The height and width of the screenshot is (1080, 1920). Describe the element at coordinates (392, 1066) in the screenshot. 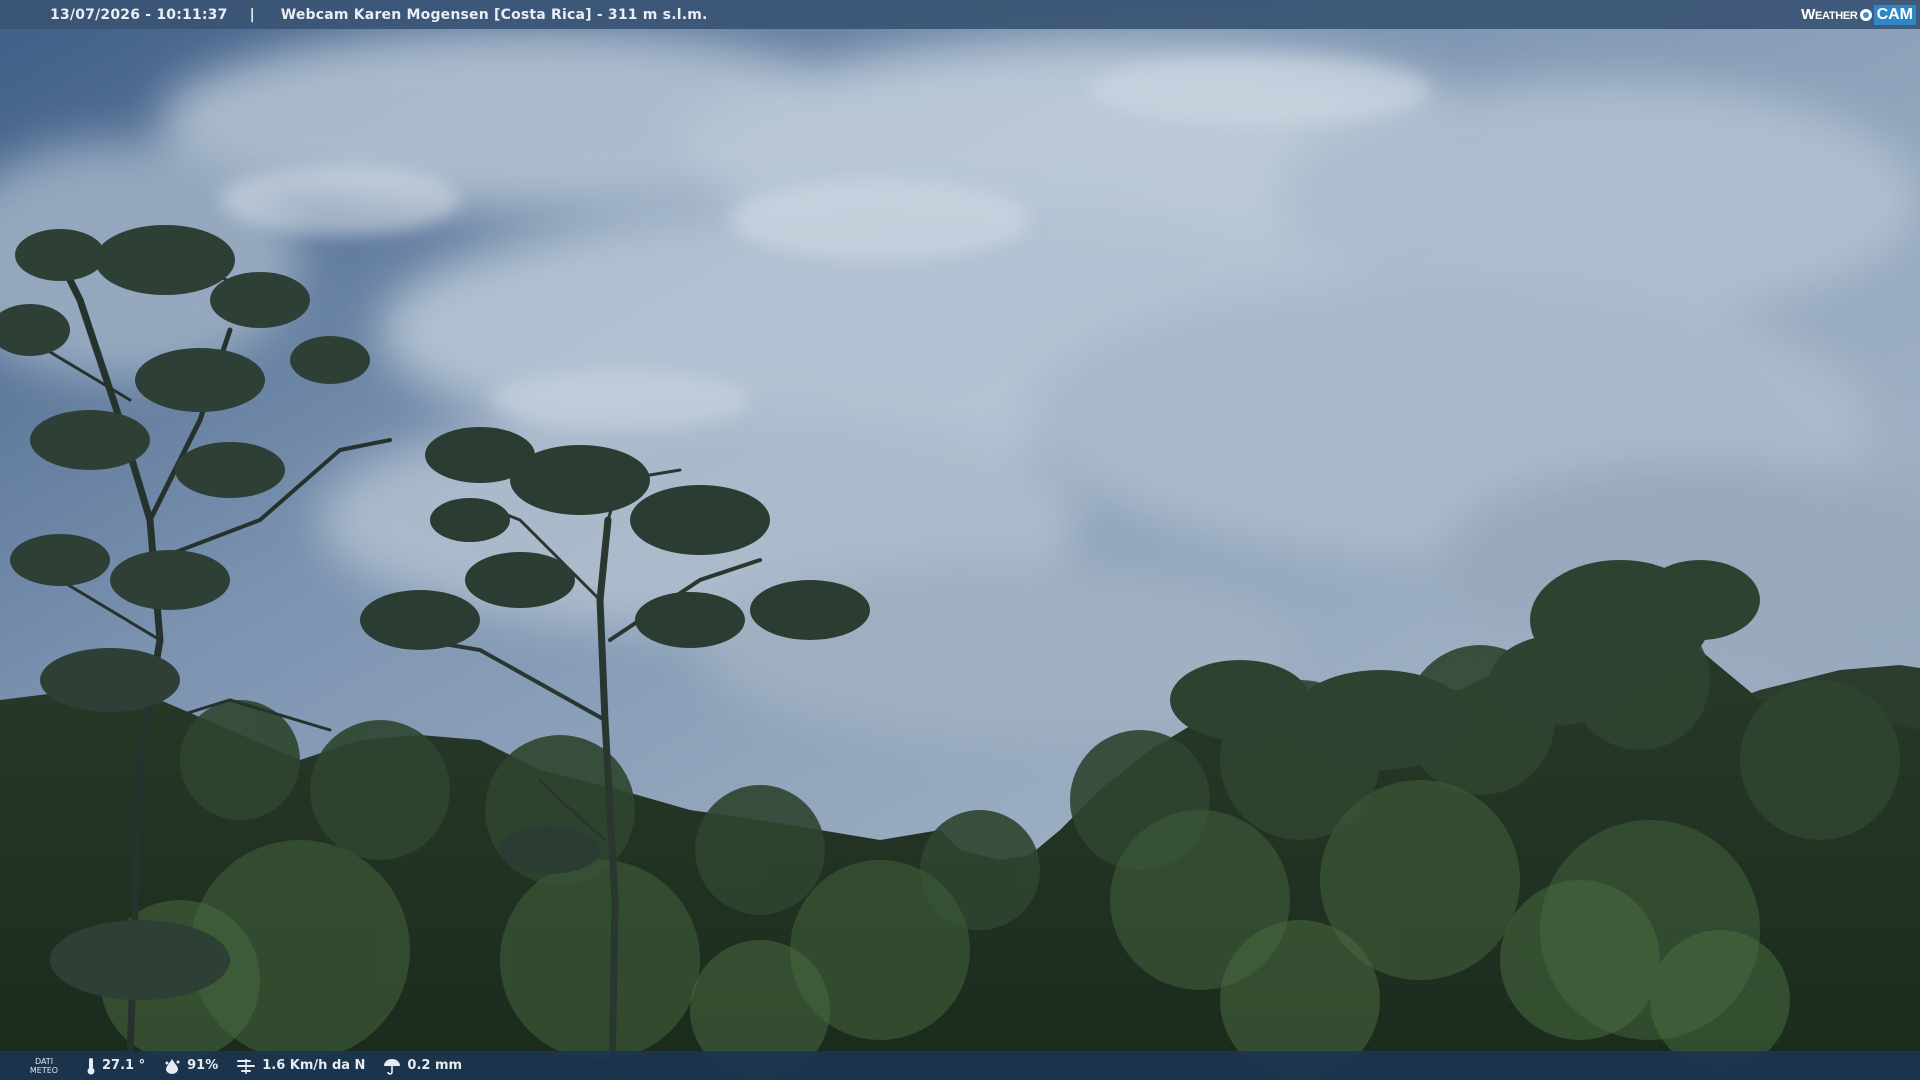

I see `rain-icon` at that location.